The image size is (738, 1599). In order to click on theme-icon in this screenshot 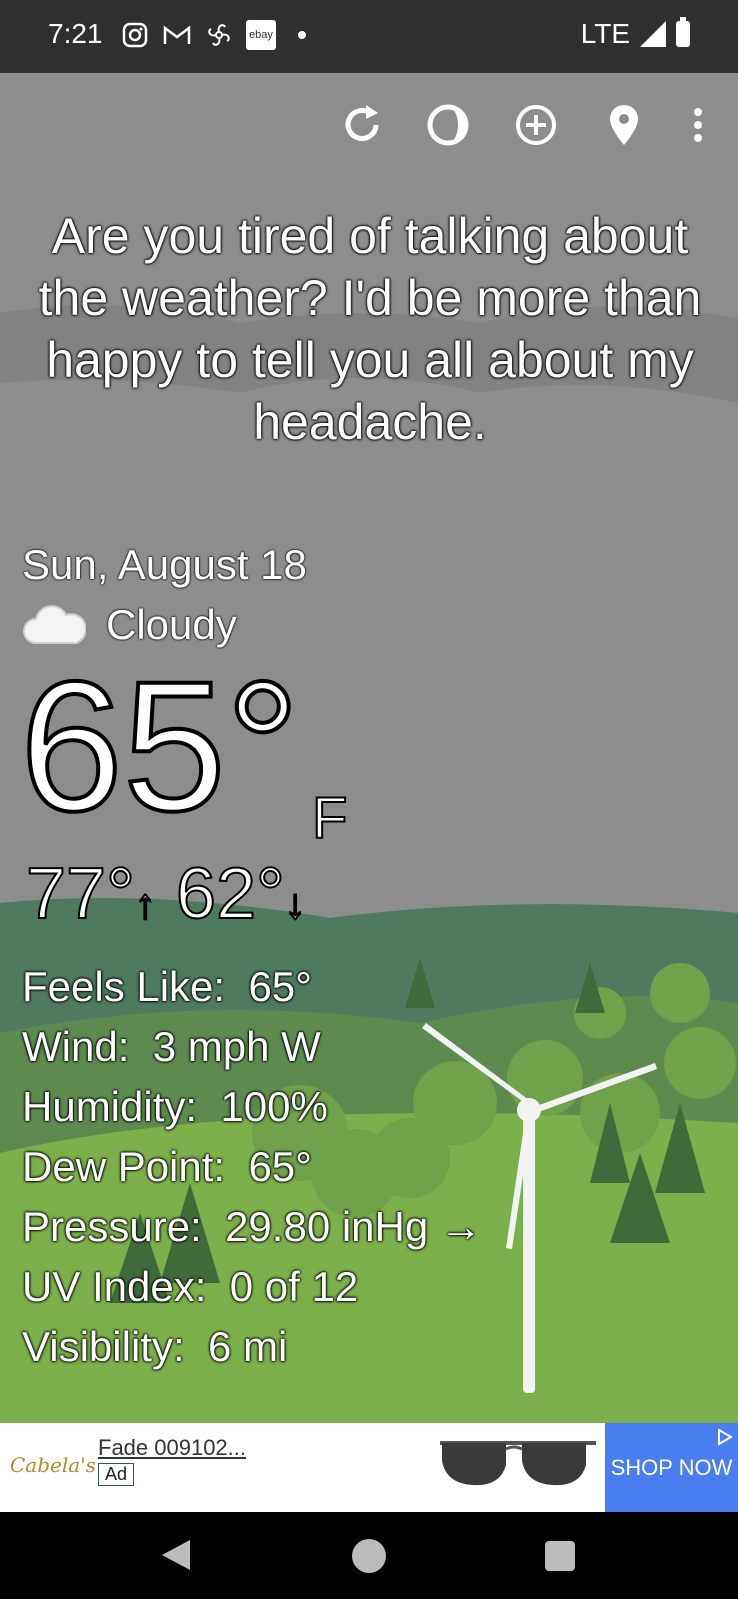, I will do `click(448, 125)`.